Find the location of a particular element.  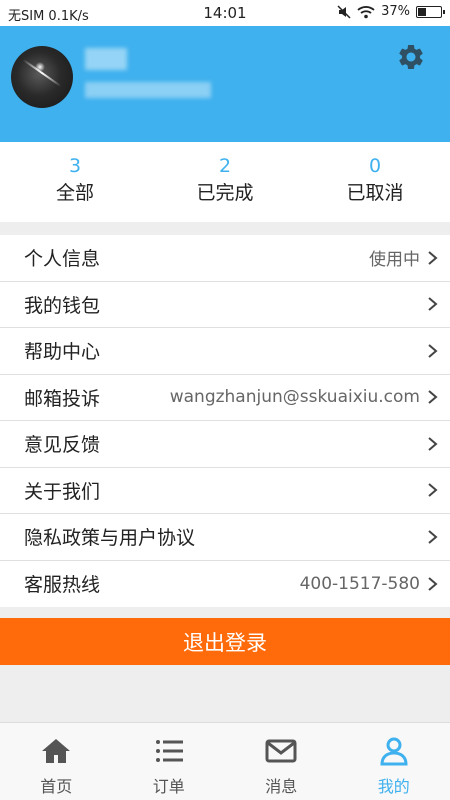

tab-mine: 我的 is located at coordinates (394, 761).